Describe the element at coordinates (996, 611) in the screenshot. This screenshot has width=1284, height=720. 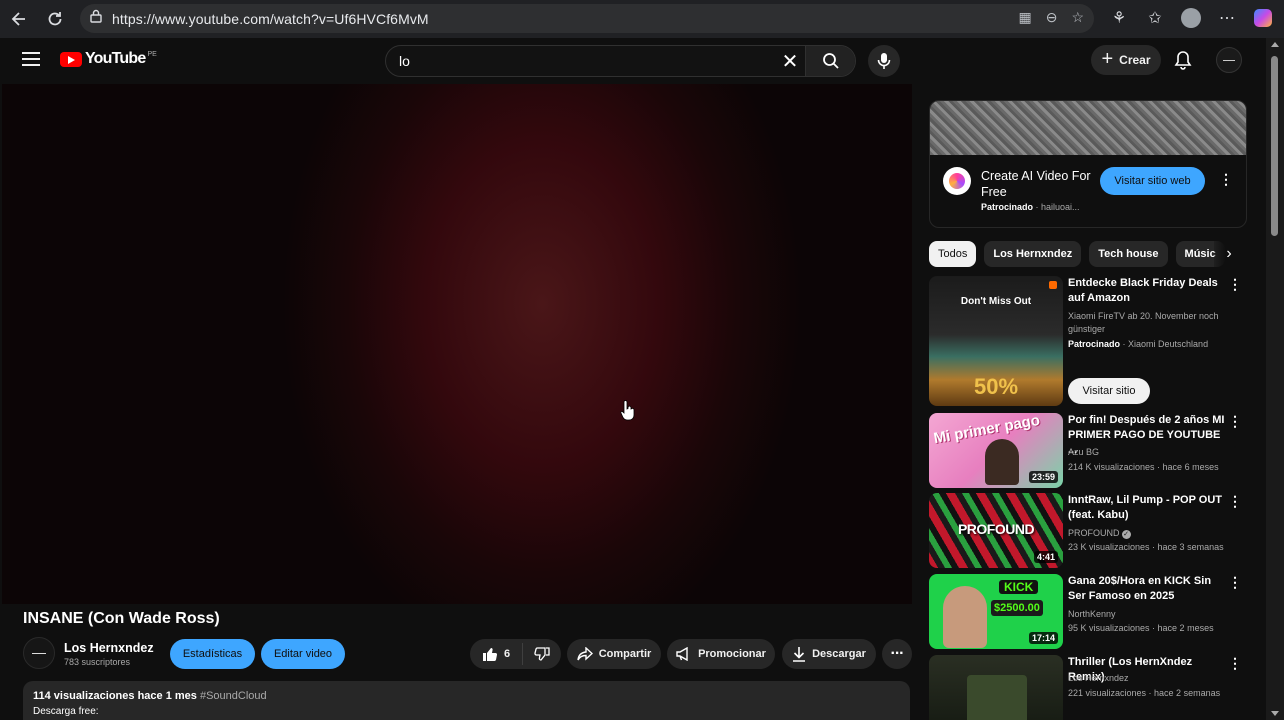
I see `video-thumbnail: KICK $2500.00 17:14` at that location.